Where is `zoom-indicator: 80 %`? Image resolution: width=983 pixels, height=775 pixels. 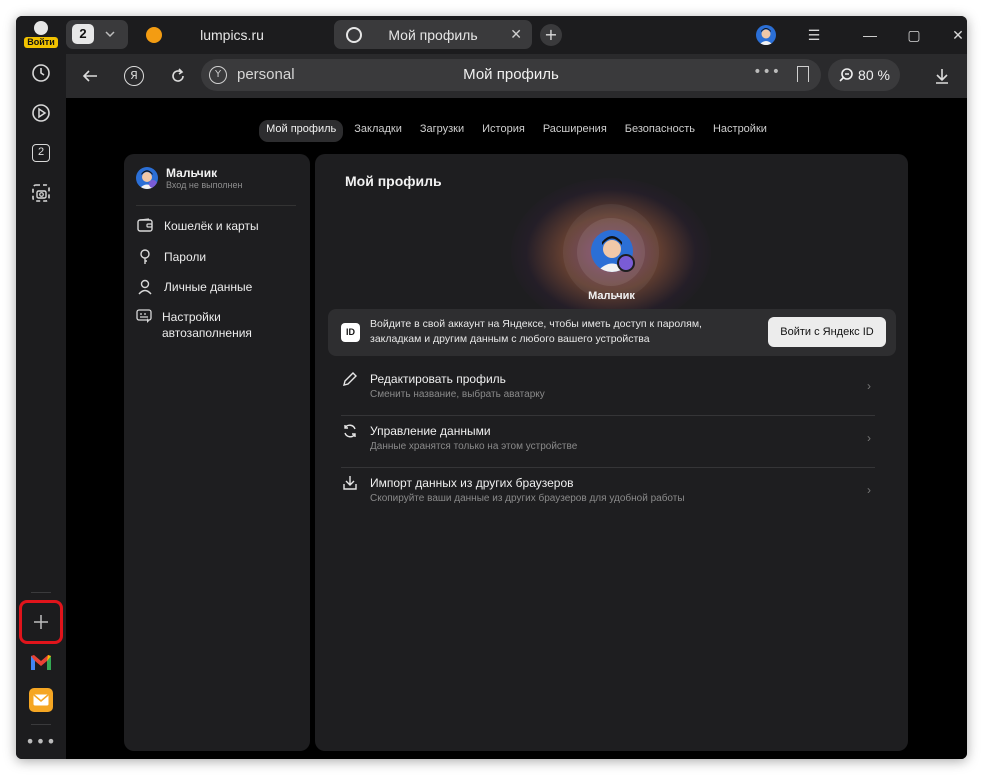 zoom-indicator: 80 % is located at coordinates (864, 75).